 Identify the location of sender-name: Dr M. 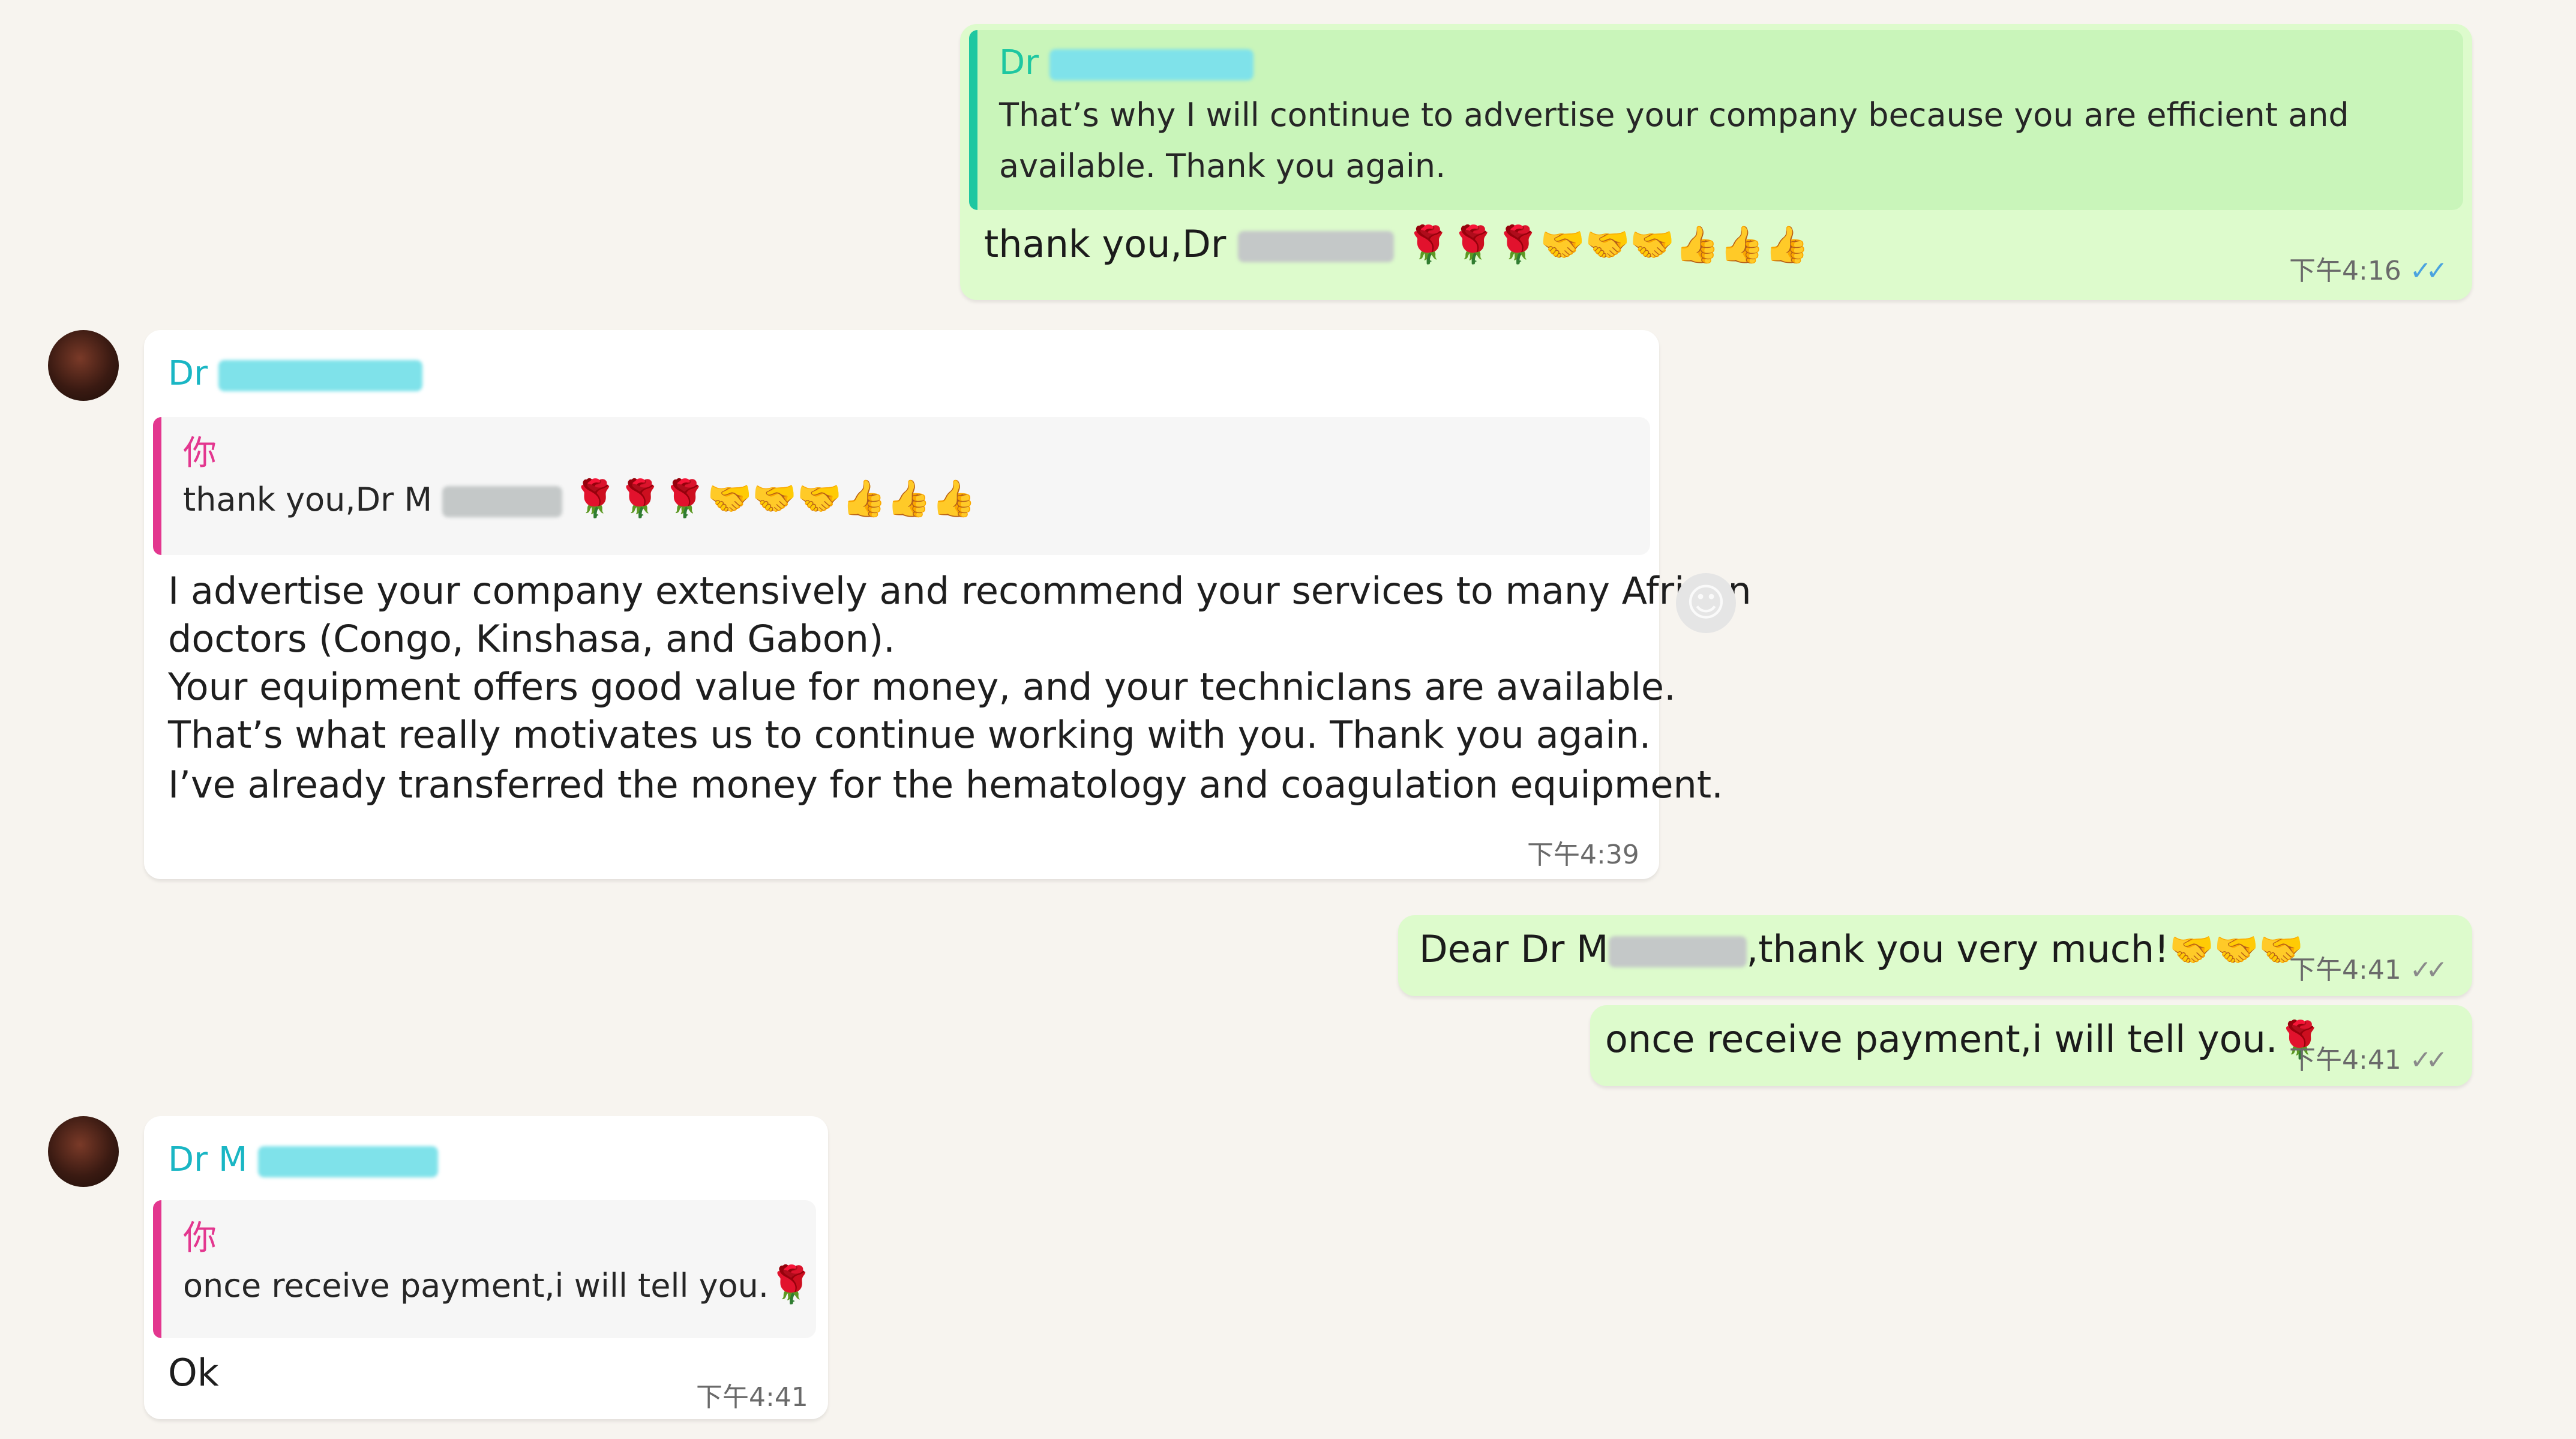
(303, 1159).